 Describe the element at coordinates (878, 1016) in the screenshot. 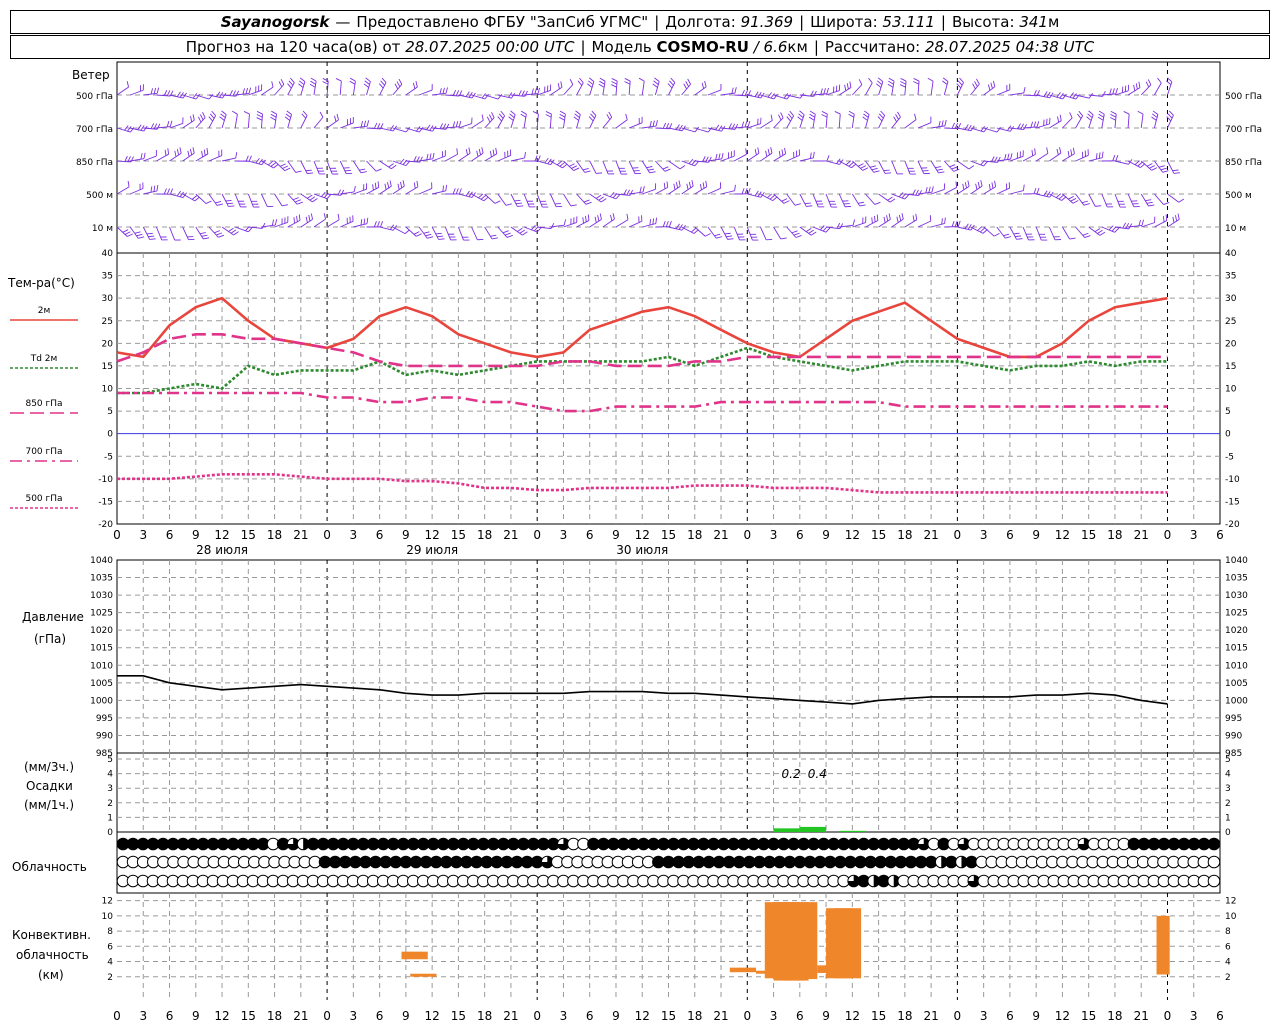

I see `x-tick-label-bottom: 15` at that location.